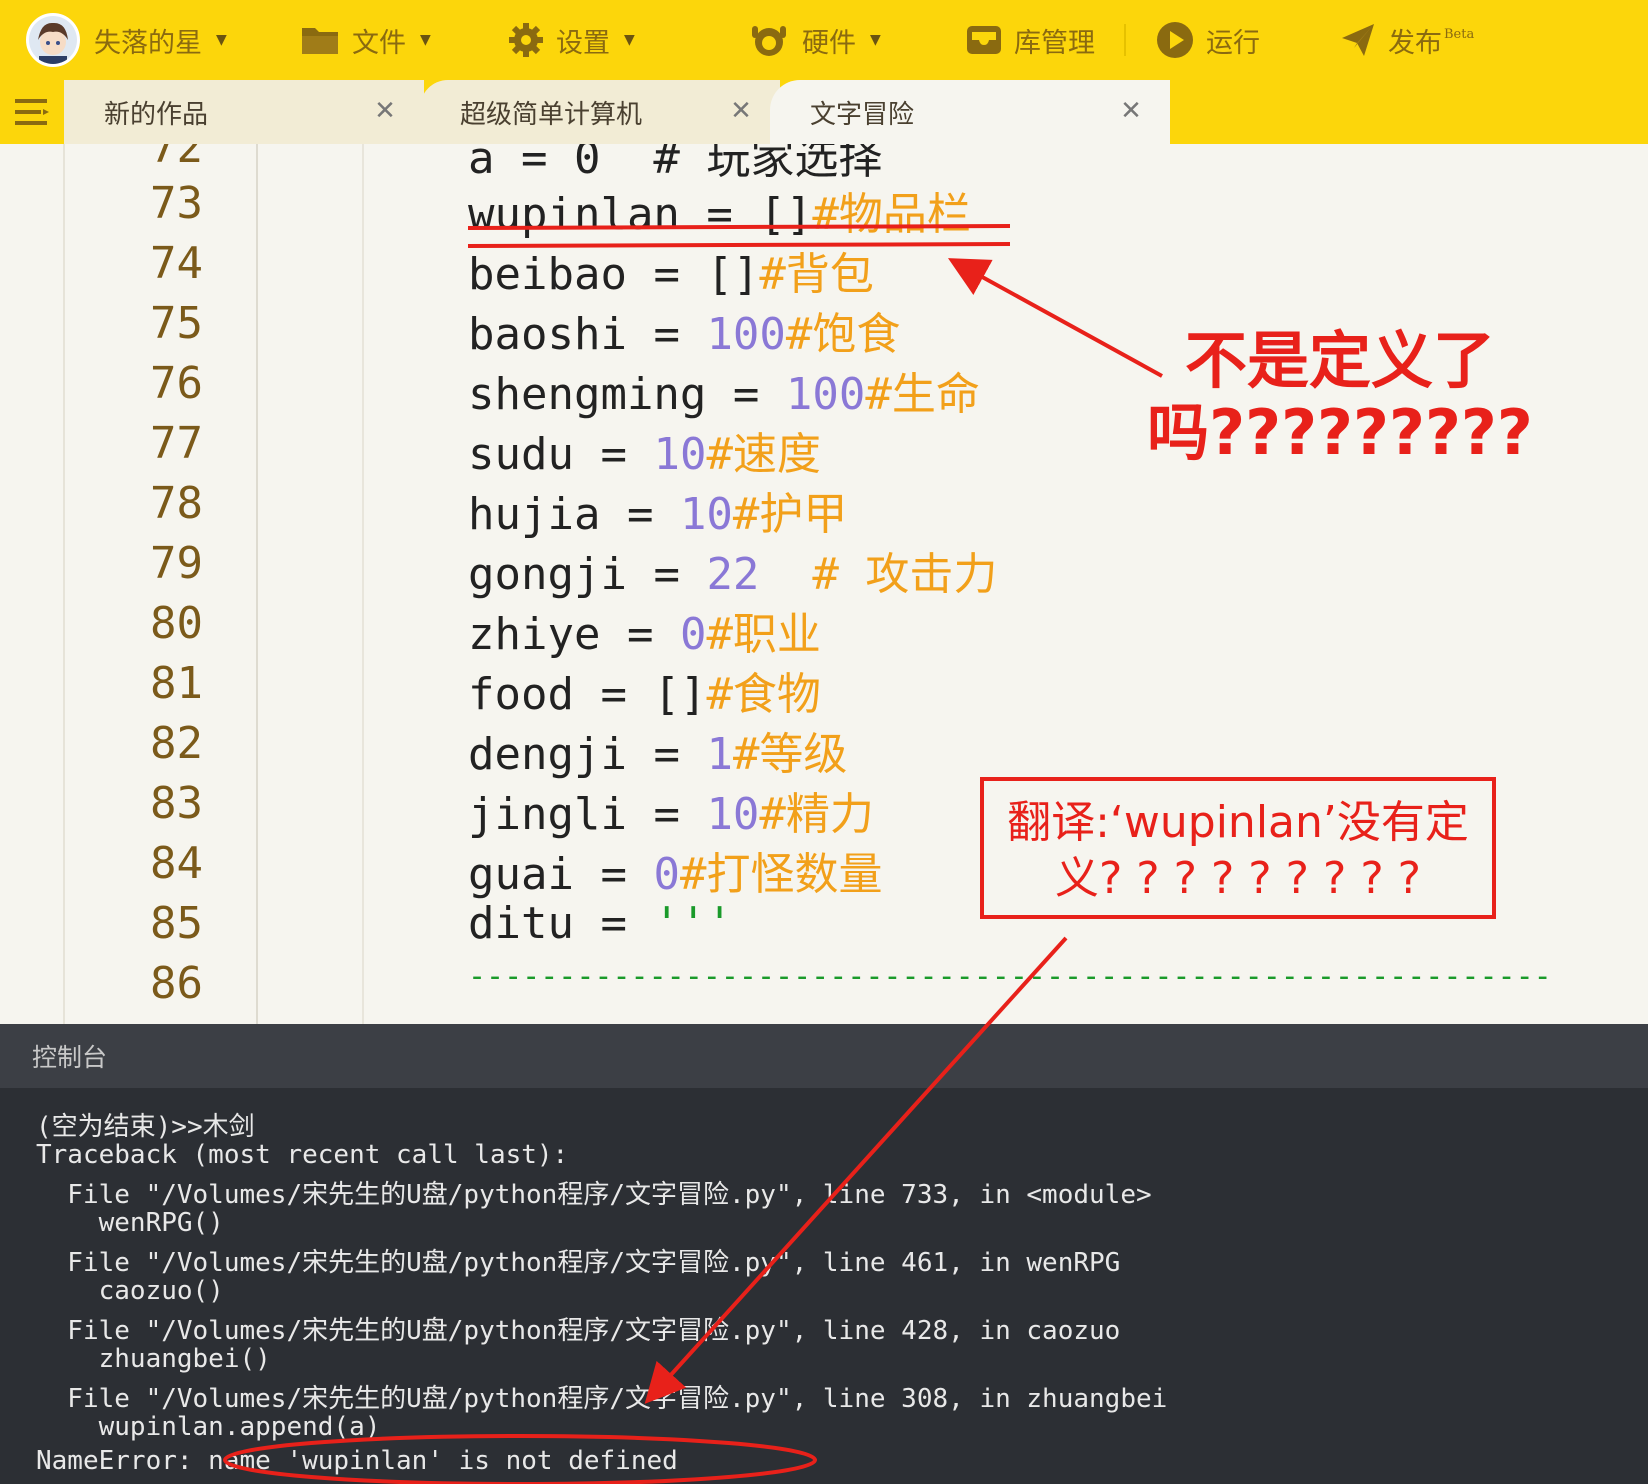  Describe the element at coordinates (671, 270) in the screenshot. I see `code-line: beibao = []#背包` at that location.